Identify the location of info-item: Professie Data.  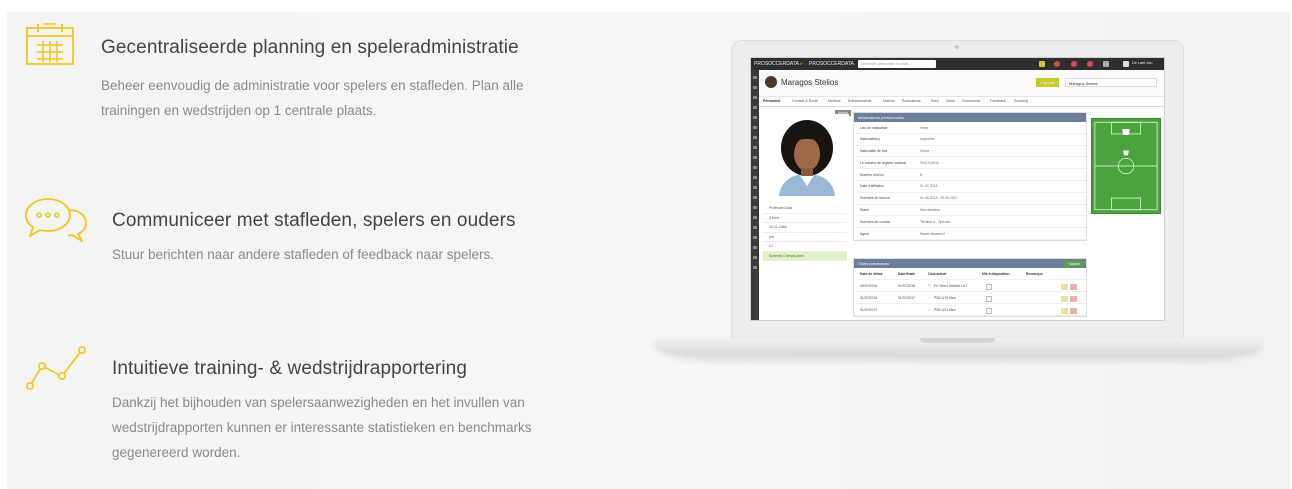
(805, 209).